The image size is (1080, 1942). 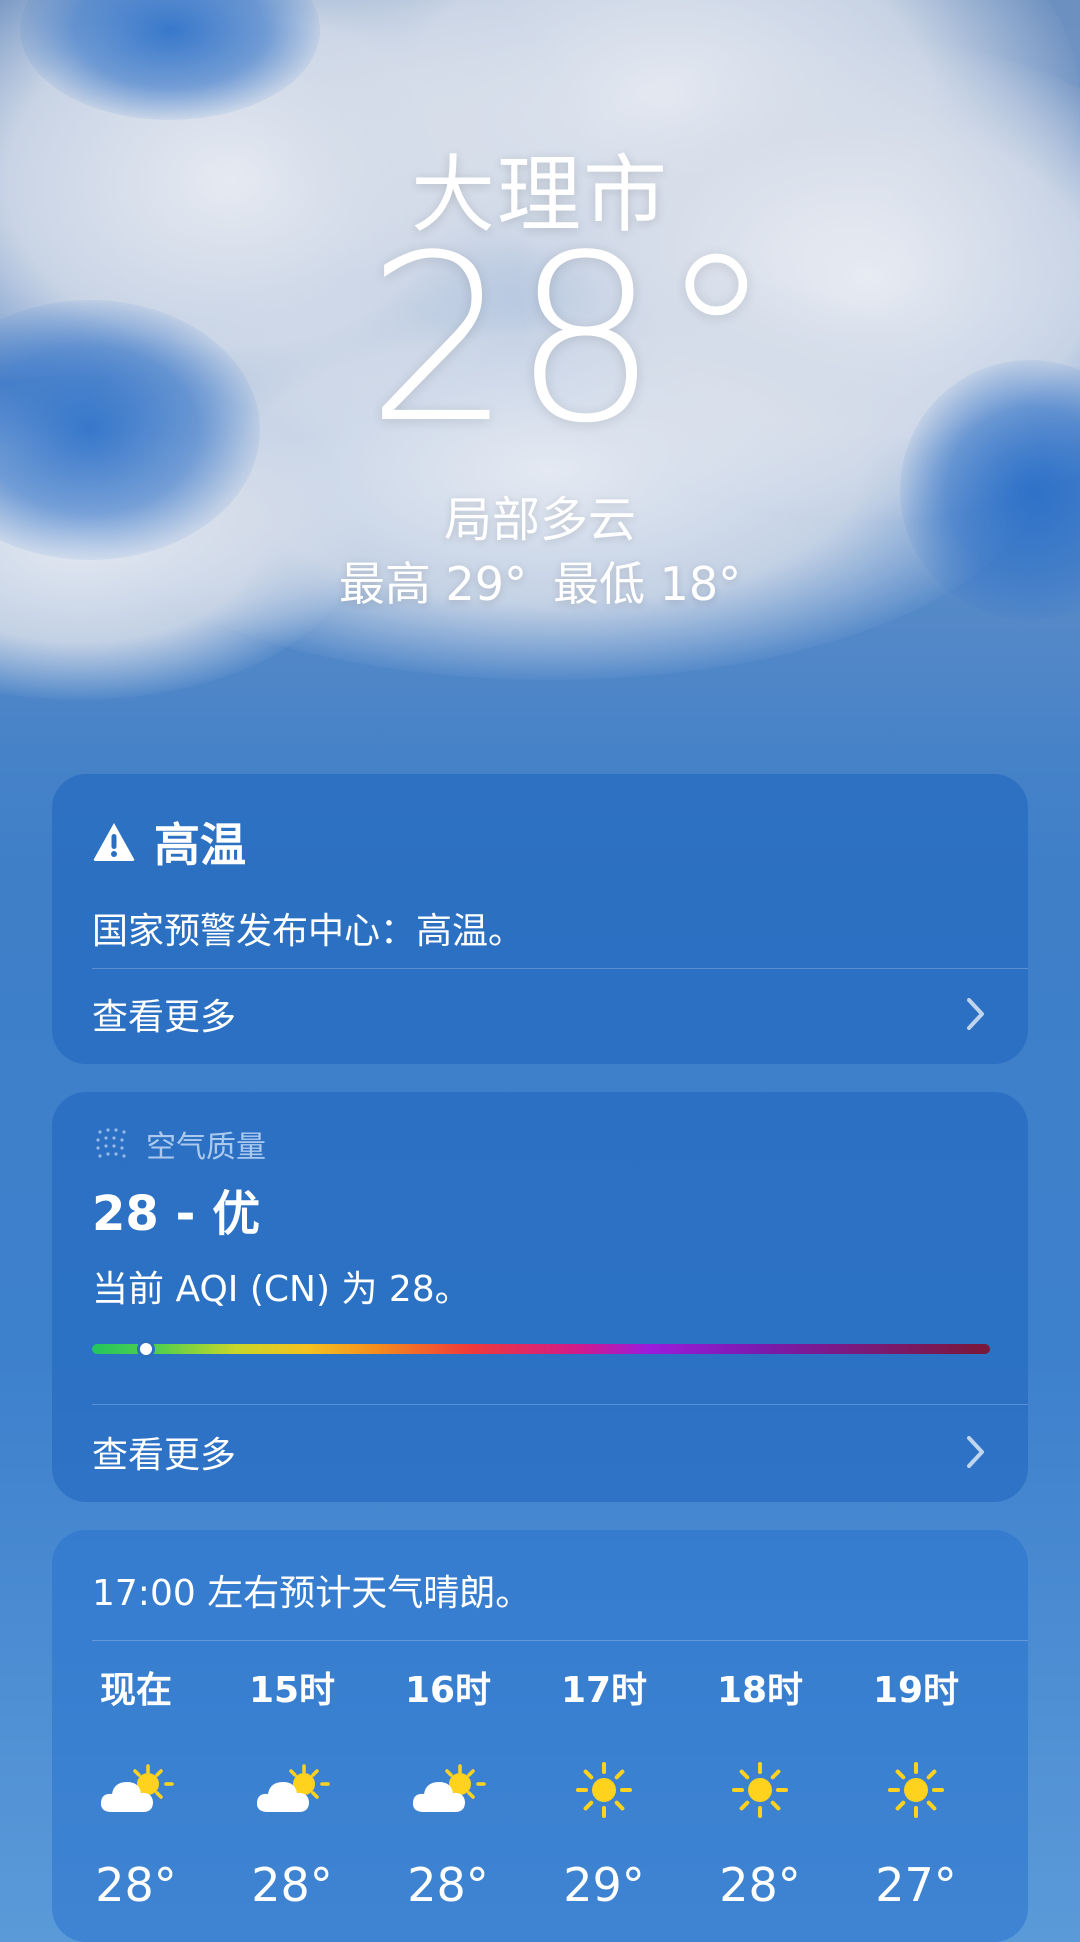 What do you see at coordinates (647, 584) in the screenshot?
I see `low-temperature: 最低 18°` at bounding box center [647, 584].